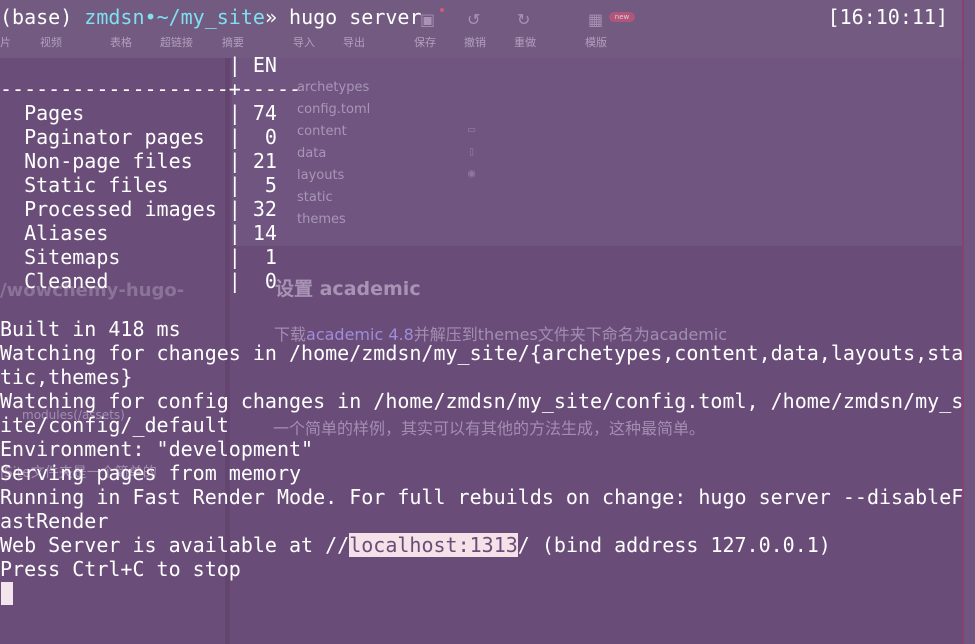 This screenshot has height=644, width=975. I want to click on server-suffix: / (bind address 127.0.0.1), so click(674, 545).